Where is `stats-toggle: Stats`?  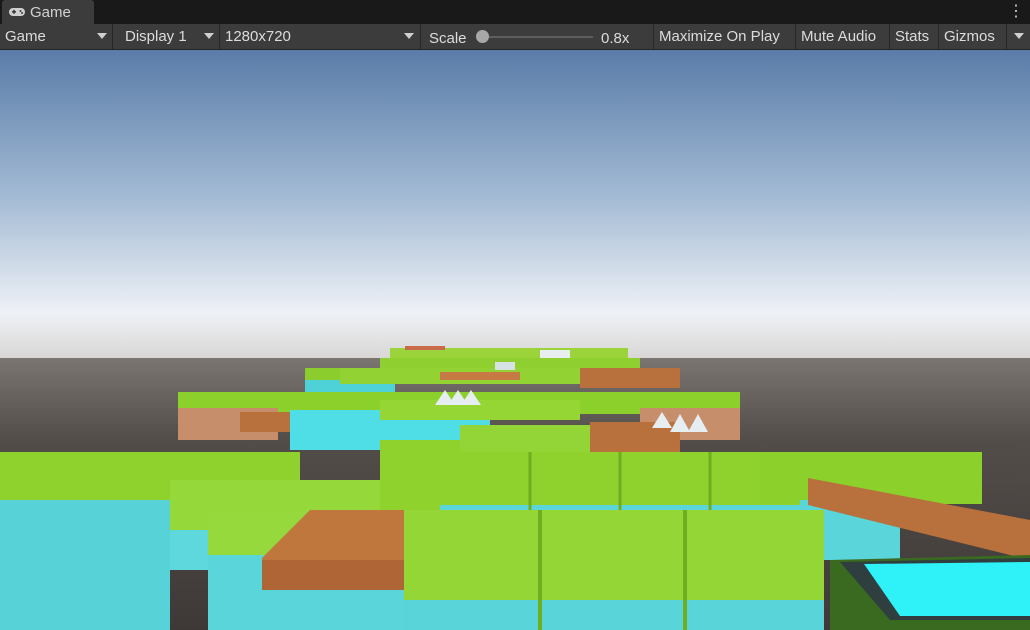 stats-toggle: Stats is located at coordinates (914, 36).